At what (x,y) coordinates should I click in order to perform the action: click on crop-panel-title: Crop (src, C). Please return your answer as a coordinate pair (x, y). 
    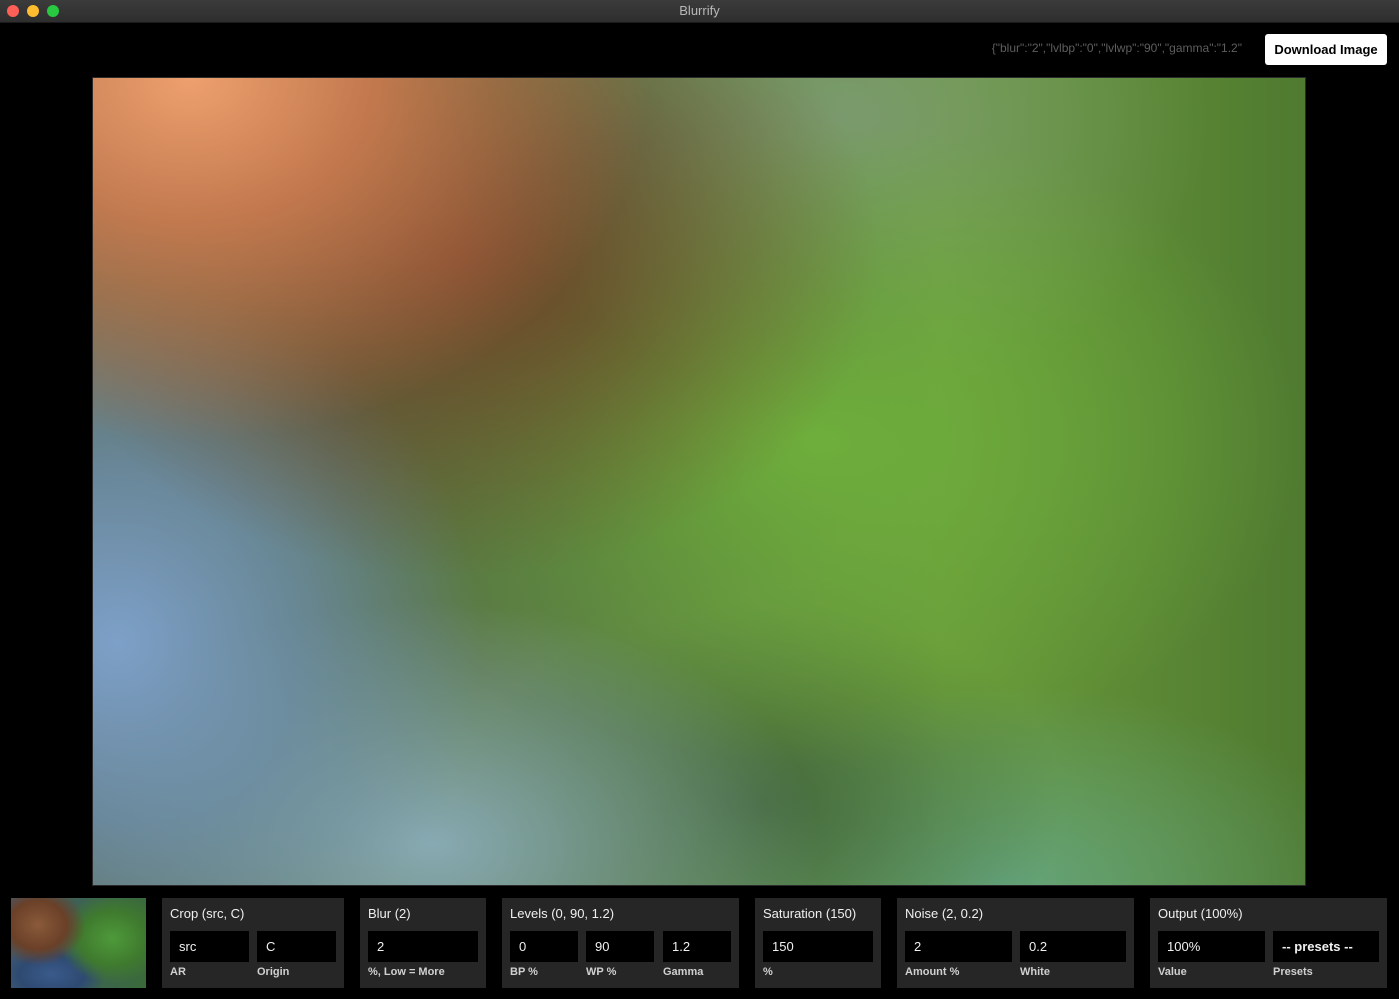
    Looking at the image, I should click on (207, 913).